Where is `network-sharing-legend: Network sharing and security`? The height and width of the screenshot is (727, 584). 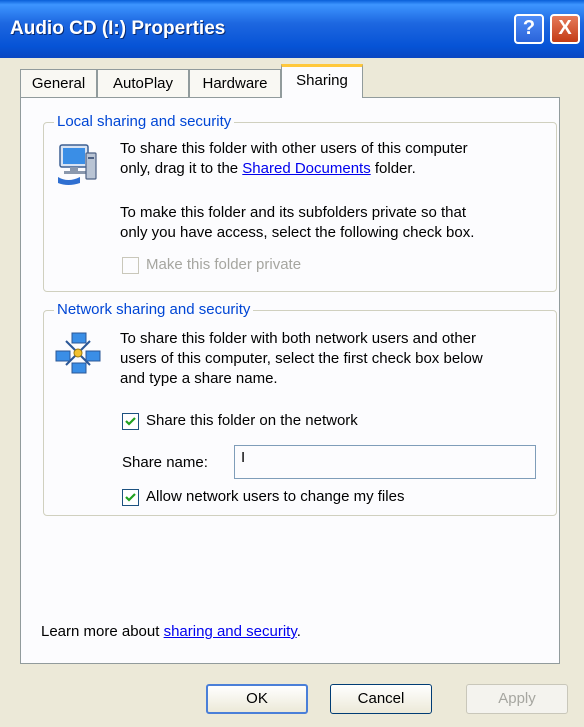 network-sharing-legend: Network sharing and security is located at coordinates (154, 309).